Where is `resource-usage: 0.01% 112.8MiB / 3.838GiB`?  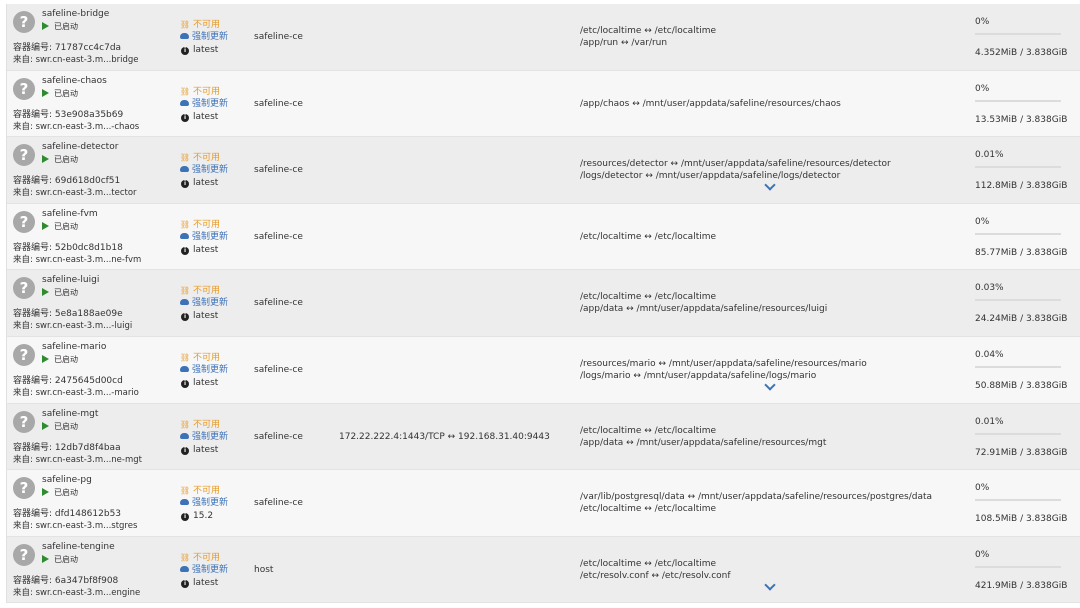 resource-usage: 0.01% 112.8MiB / 3.838GiB is located at coordinates (1025, 170).